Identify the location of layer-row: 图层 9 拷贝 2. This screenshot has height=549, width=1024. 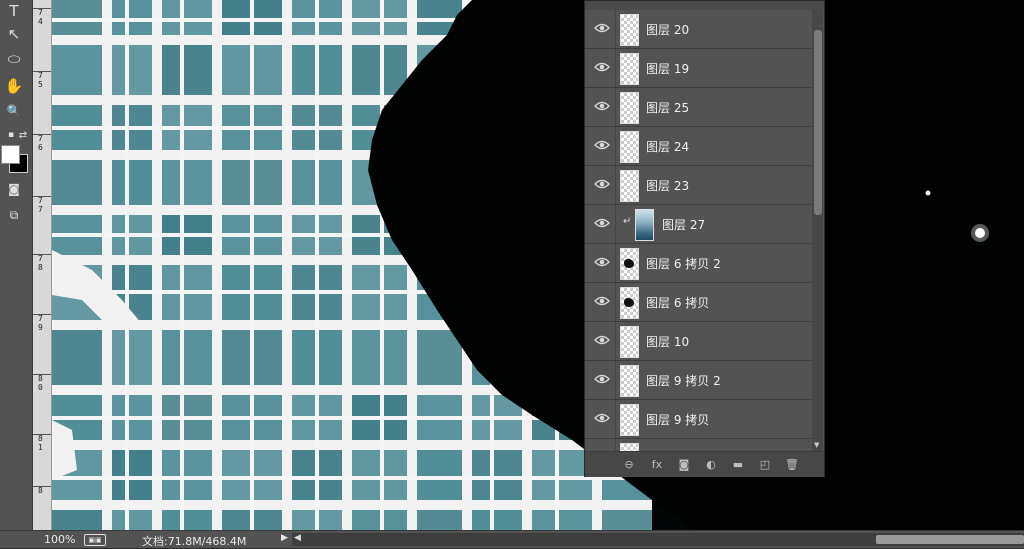
(698, 380).